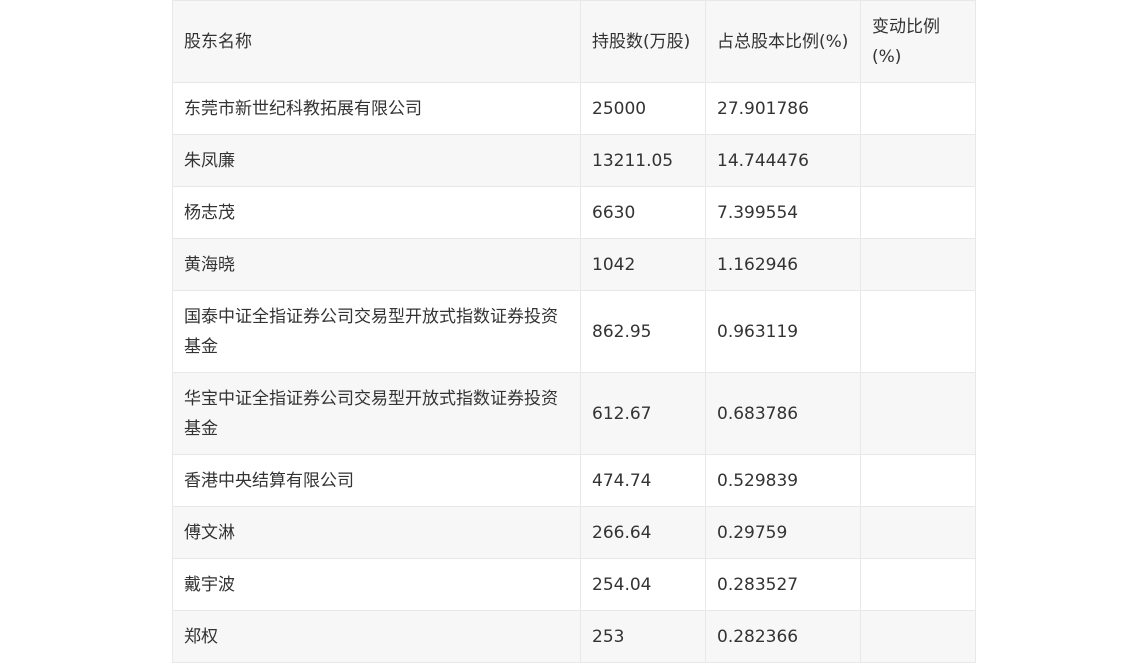 Image resolution: width=1148 pixels, height=665 pixels. I want to click on cell-shares: 6630, so click(643, 212).